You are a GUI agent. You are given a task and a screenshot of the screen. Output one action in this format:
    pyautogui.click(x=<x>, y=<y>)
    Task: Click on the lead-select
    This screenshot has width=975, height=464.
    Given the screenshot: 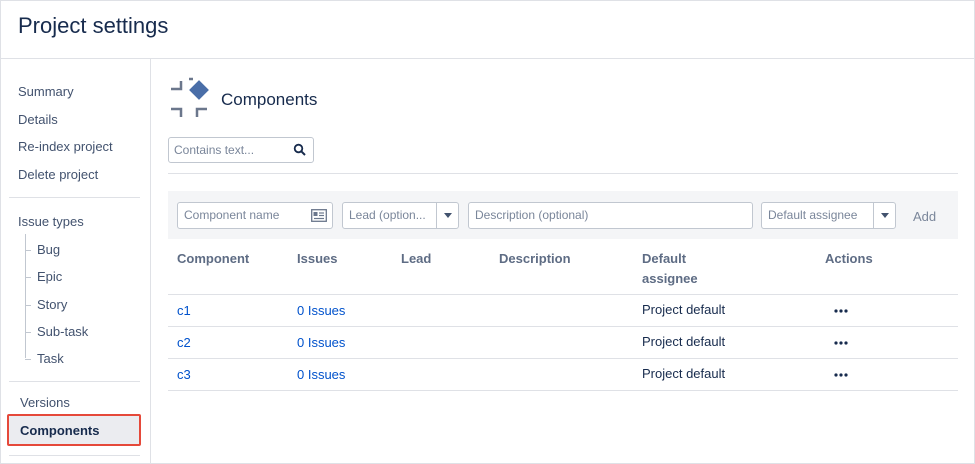 What is the action you would take?
    pyautogui.click(x=400, y=215)
    